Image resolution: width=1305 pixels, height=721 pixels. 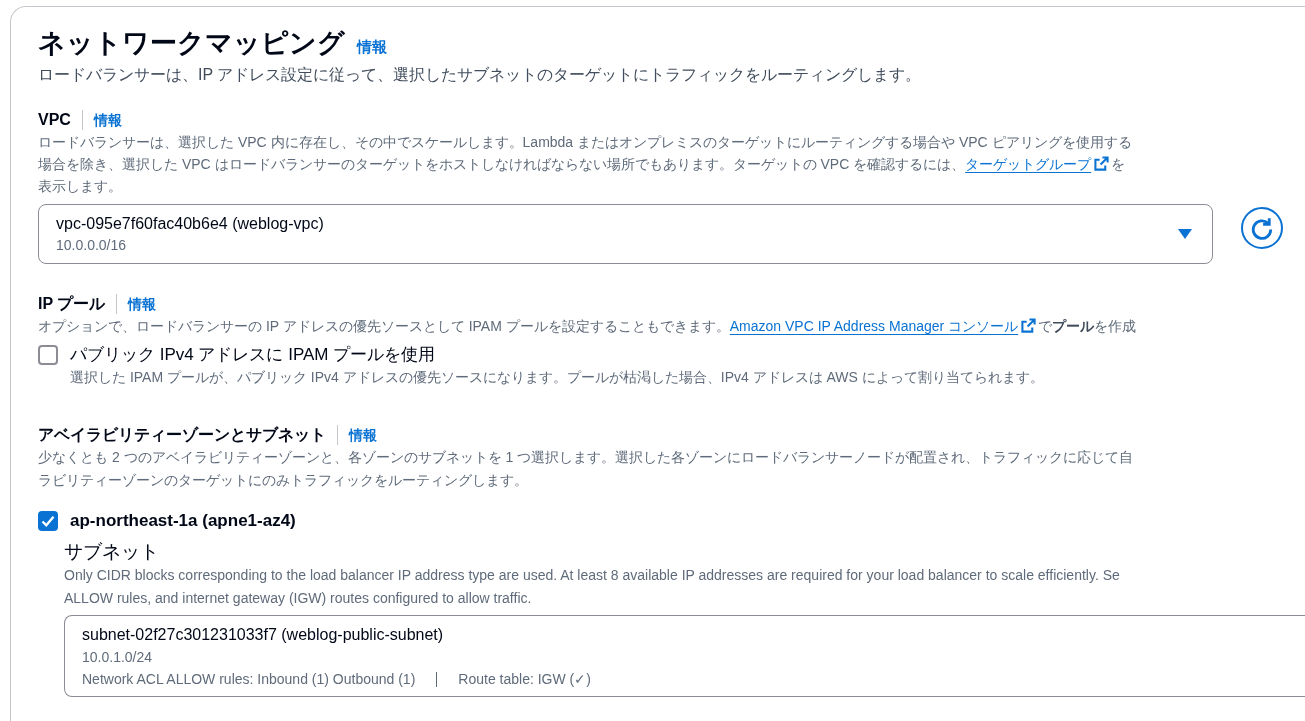 What do you see at coordinates (586, 457) in the screenshot?
I see `az-description: 少なくとも 2 つのアベイラビリティーゾーンと、各ゾーンのサブネットを 1 つ選択します。選択した各ゾーンにロードバランサーノードが配置され、トラフィックに応じて自` at bounding box center [586, 457].